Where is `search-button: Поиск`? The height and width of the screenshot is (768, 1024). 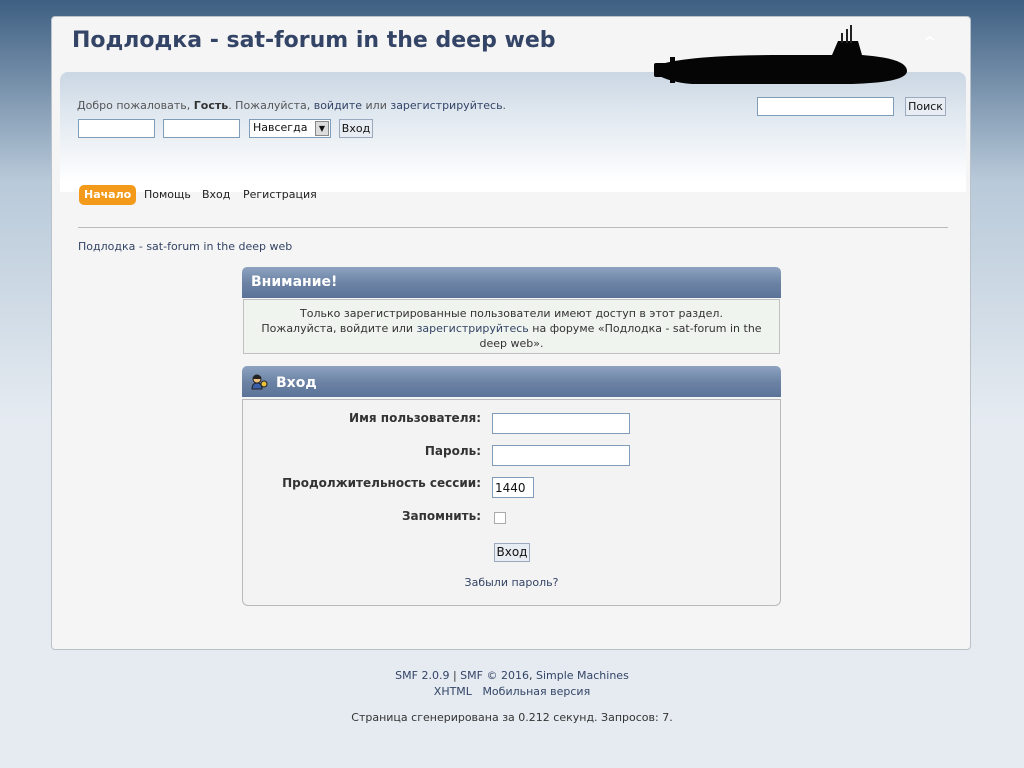 search-button: Поиск is located at coordinates (925, 106).